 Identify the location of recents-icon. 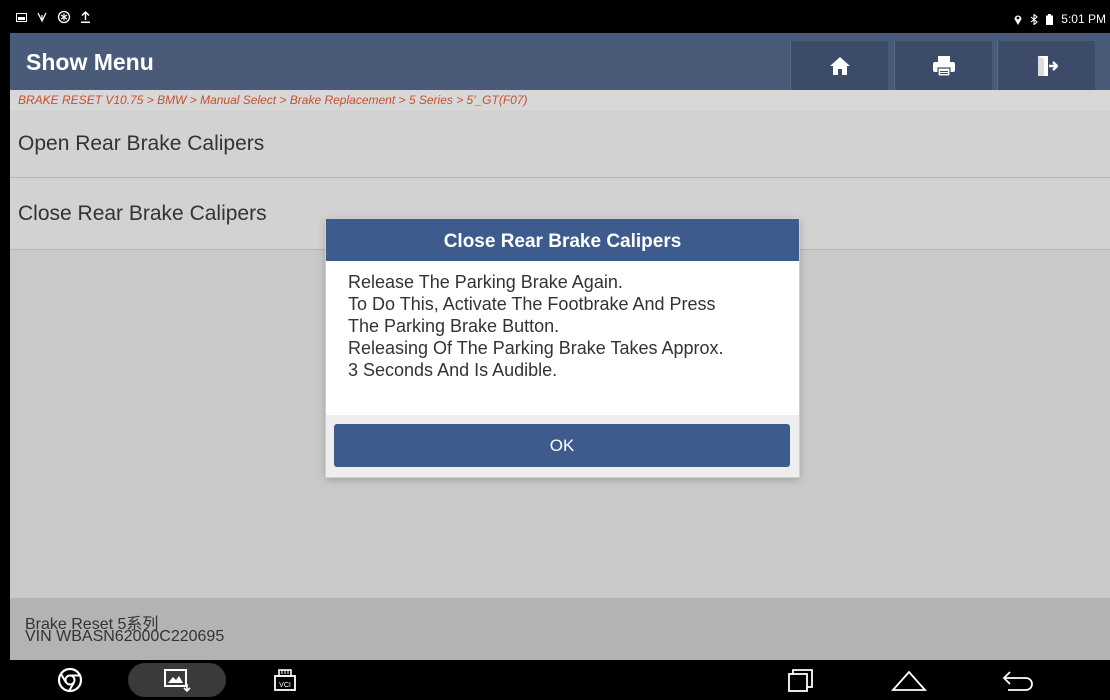
(800, 680).